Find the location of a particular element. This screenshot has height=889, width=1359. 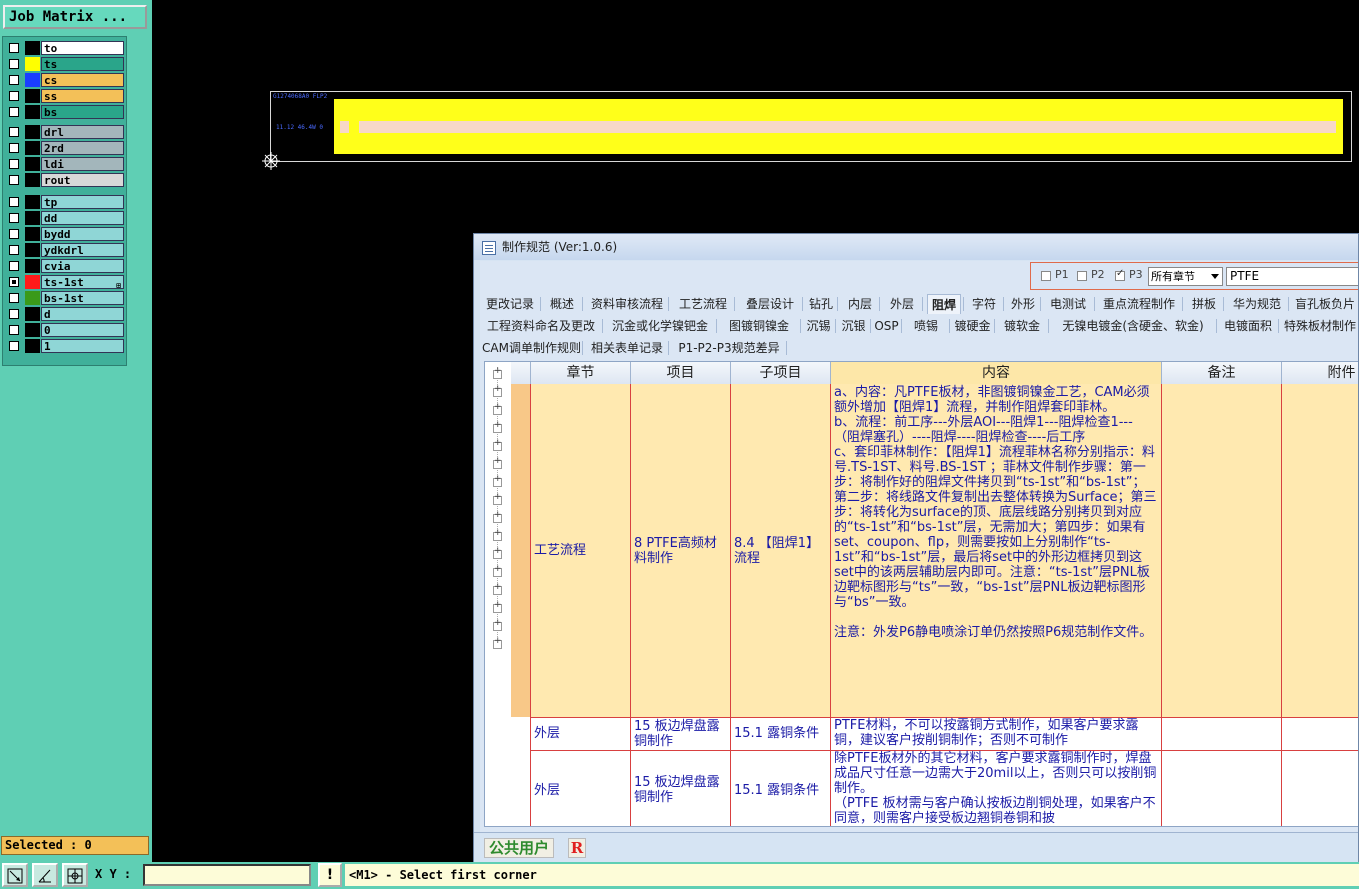

layer-row: rout is located at coordinates (65, 180).